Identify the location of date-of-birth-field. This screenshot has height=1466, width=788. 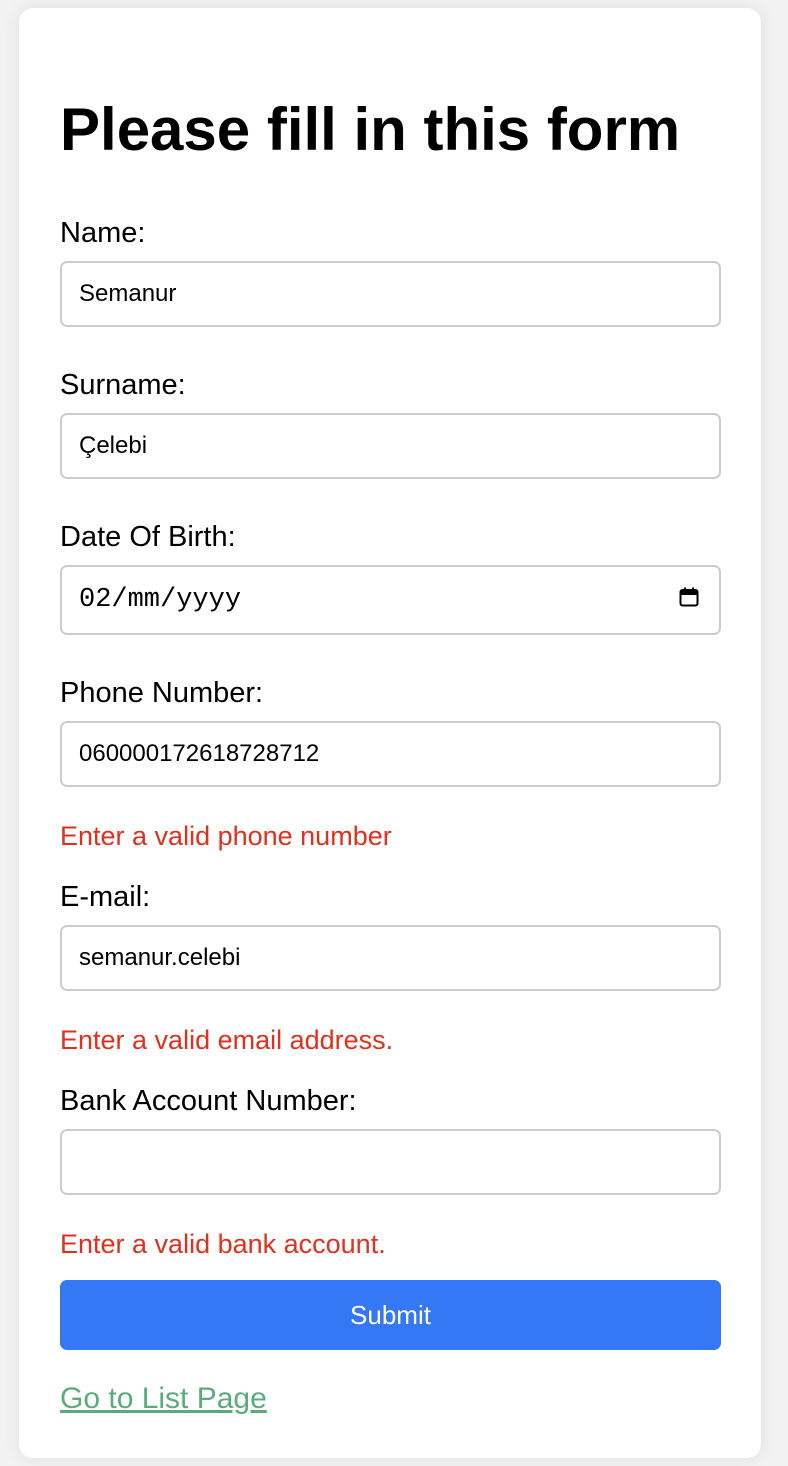
(390, 600).